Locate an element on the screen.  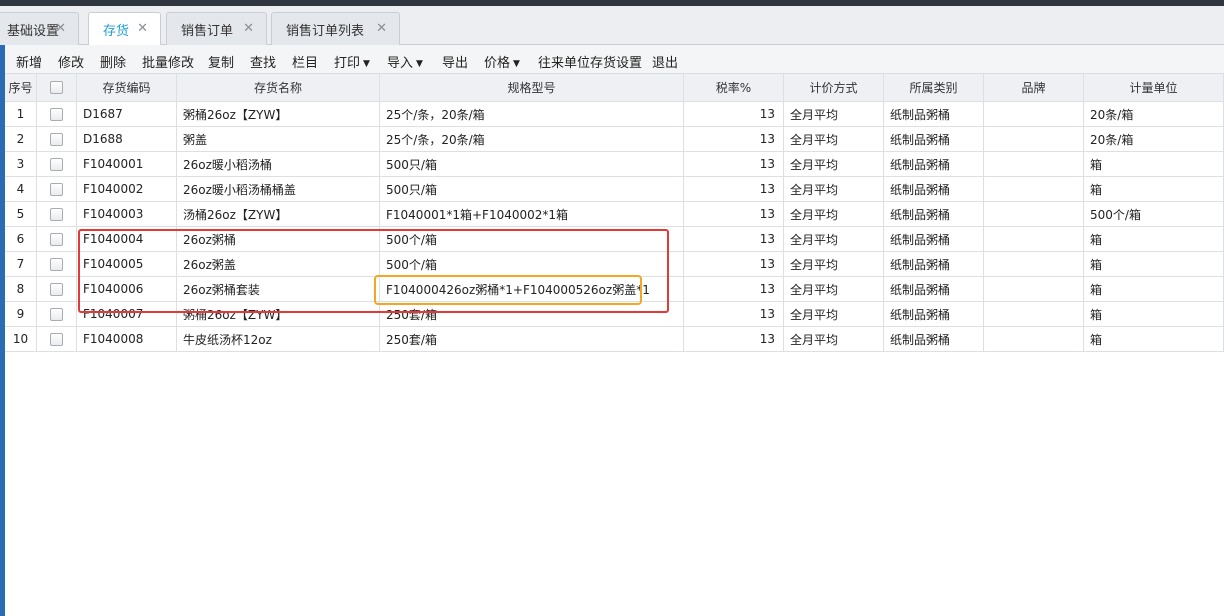
select-all-checkbox-cell is located at coordinates (57, 88).